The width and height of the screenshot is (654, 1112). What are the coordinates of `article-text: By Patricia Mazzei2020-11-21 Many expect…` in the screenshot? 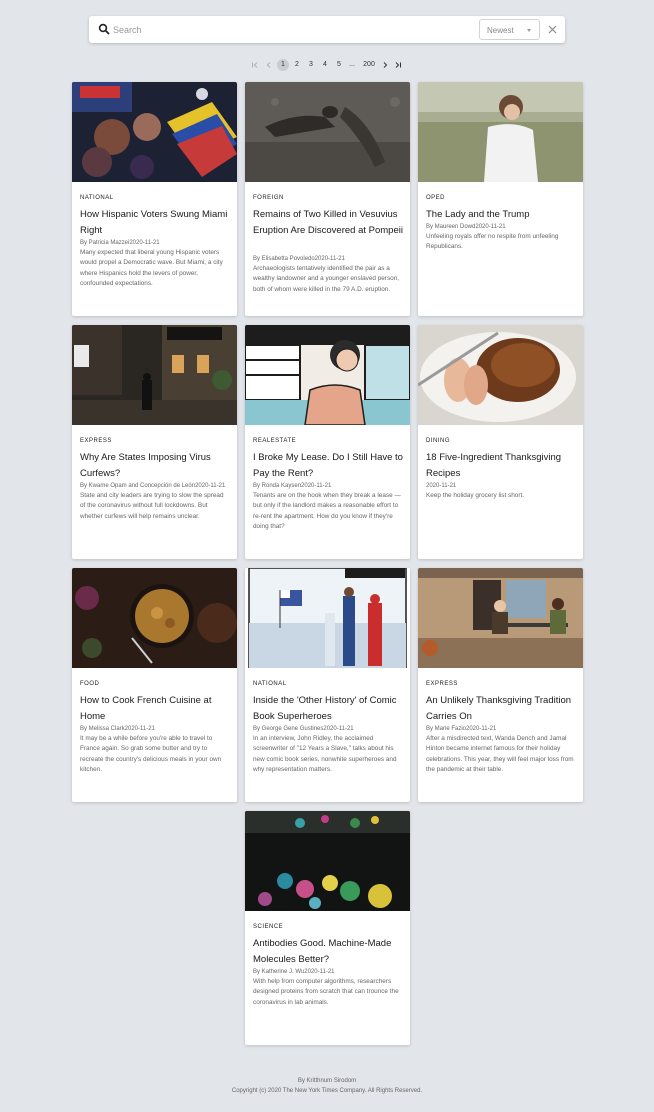 It's located at (155, 264).